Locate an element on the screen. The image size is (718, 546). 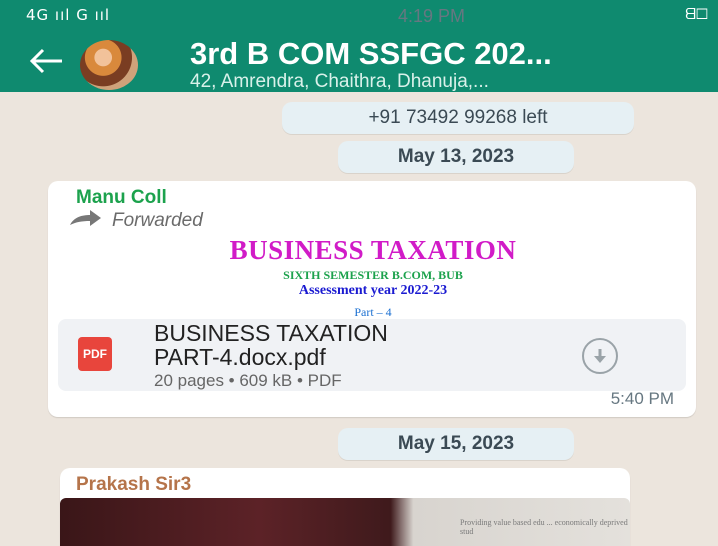
date-divider: May 13, 2023 is located at coordinates (456, 157).